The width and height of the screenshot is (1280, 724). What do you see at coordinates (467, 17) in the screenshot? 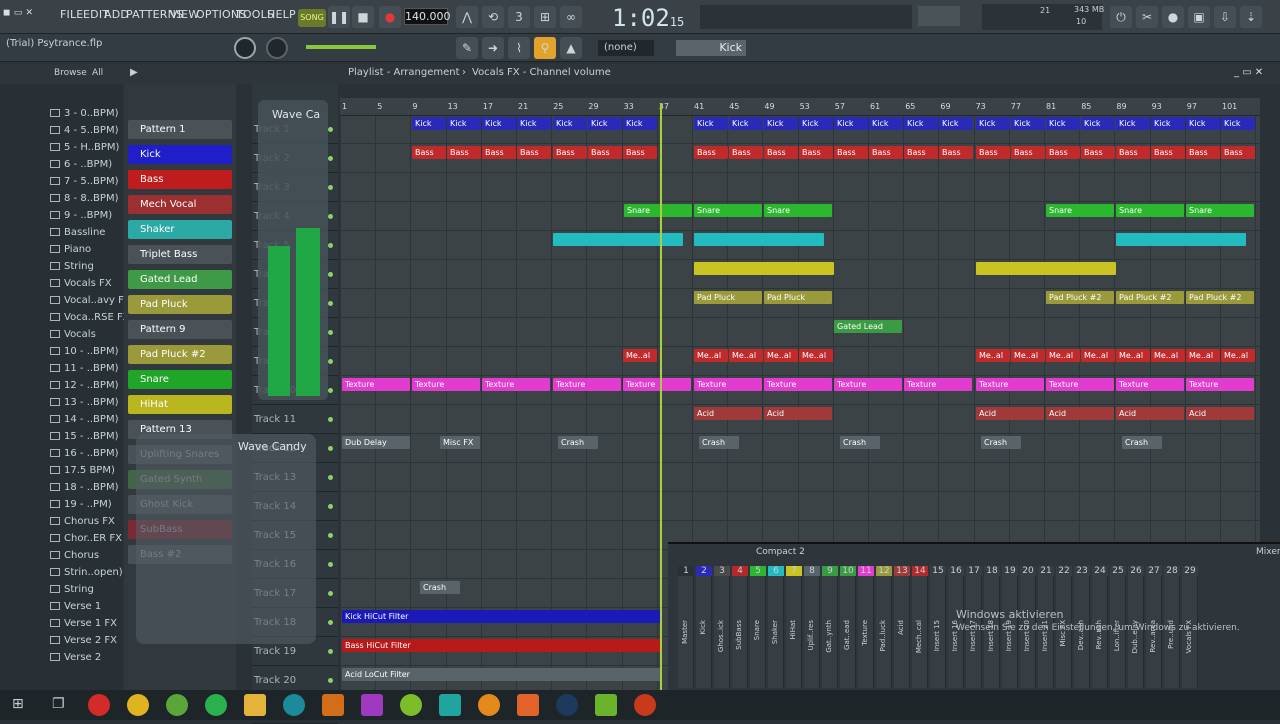
I see `metronome-icon: ⋀` at bounding box center [467, 17].